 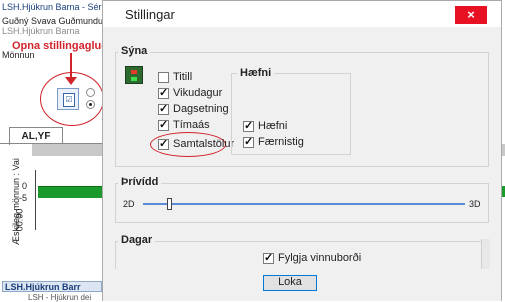 I want to click on checkbox-dagsetning-label: Dagsetning, so click(x=201, y=109).